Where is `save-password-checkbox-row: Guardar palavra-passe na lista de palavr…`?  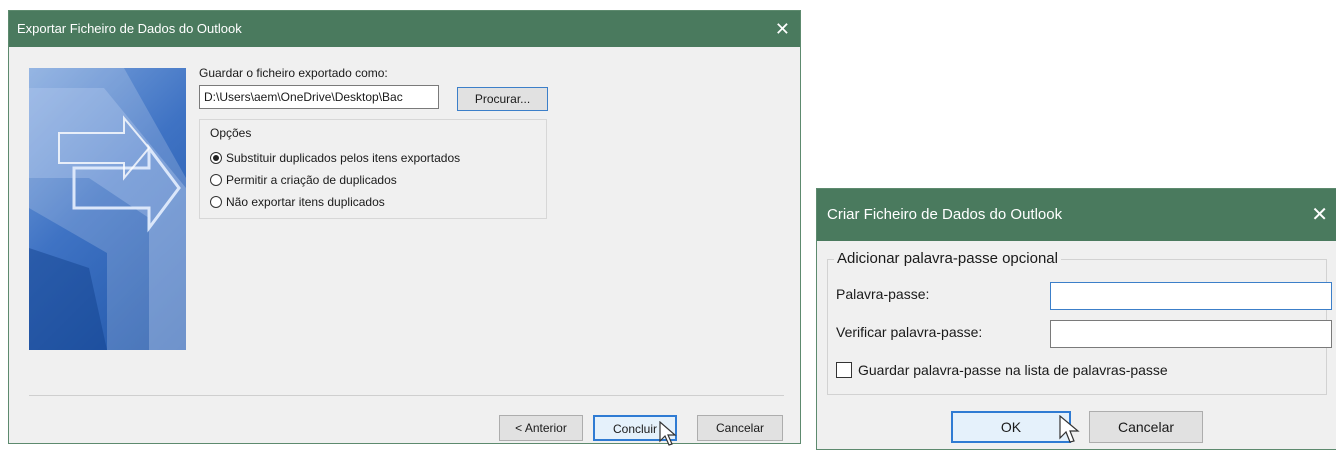
save-password-checkbox-row: Guardar palavra-passe na lista de palavr… is located at coordinates (1002, 370).